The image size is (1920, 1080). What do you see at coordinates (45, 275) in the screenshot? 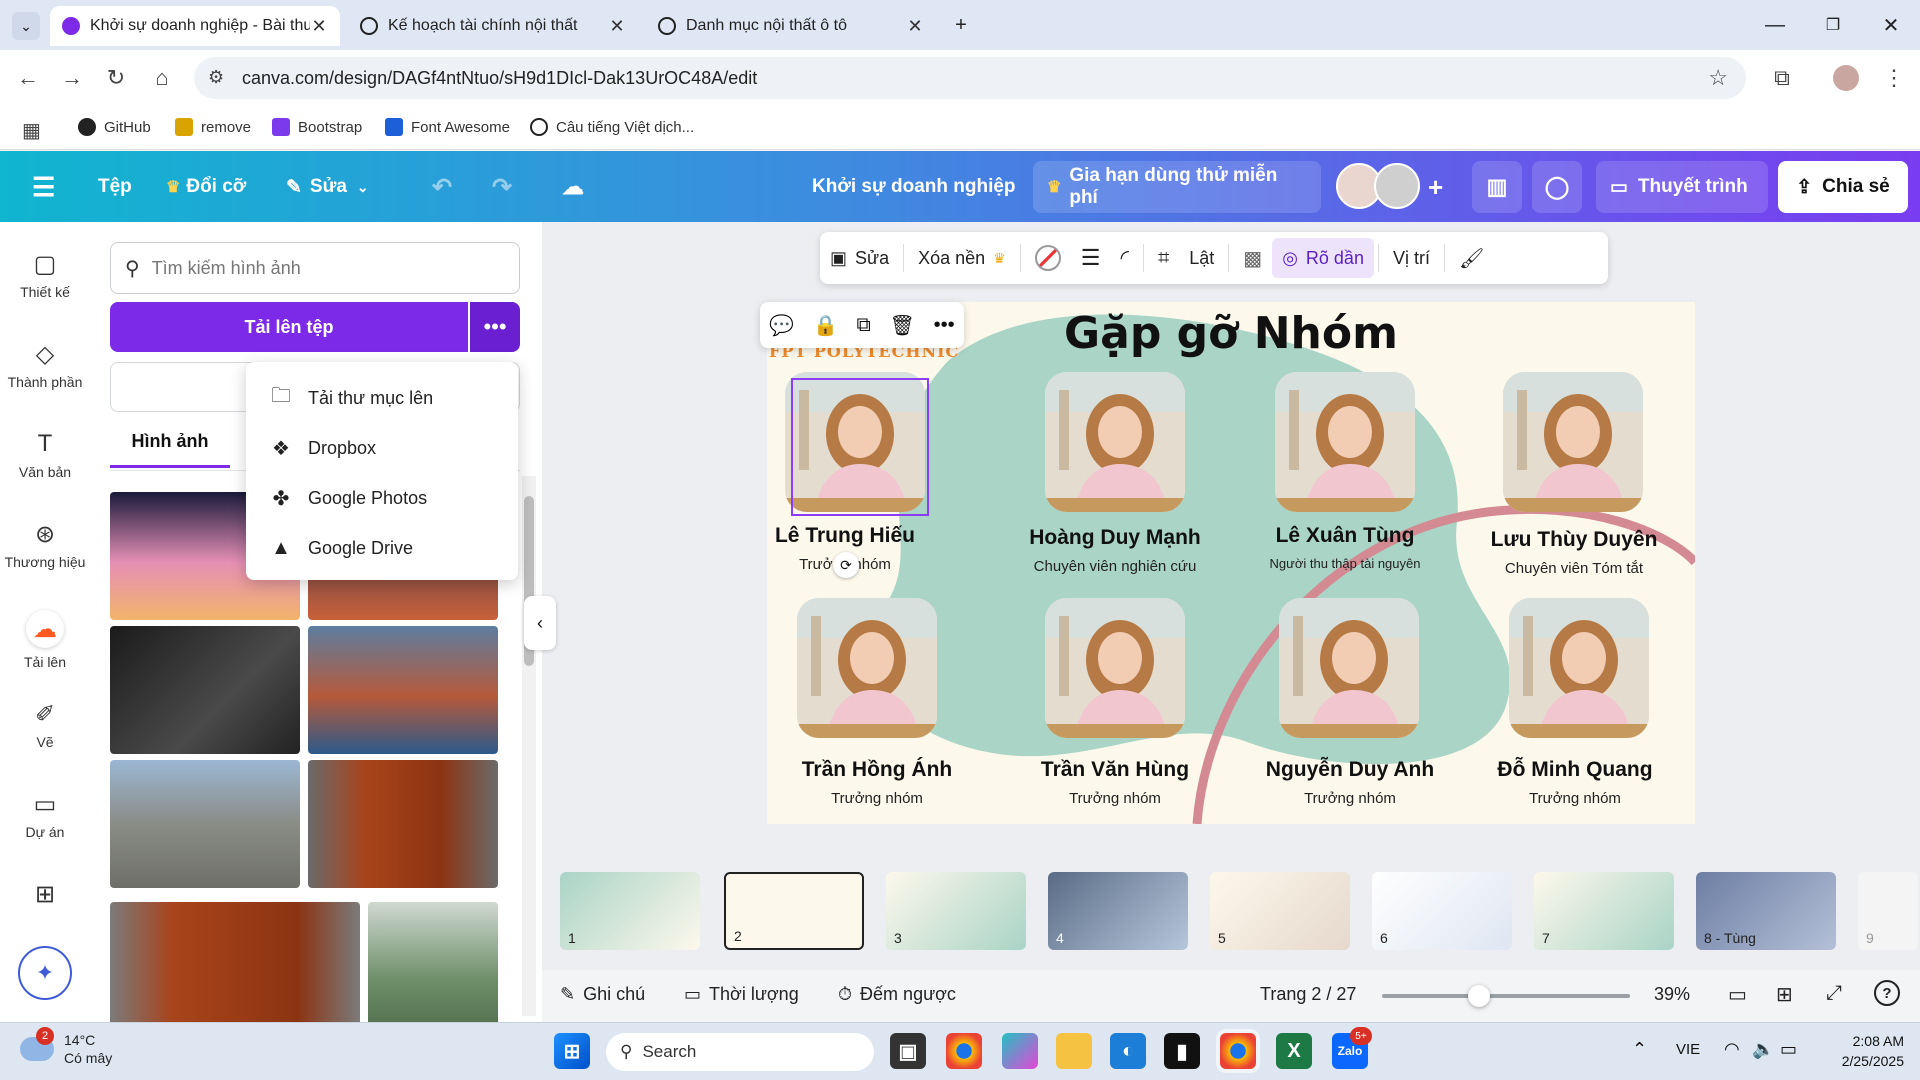
I see `rail-item-design: ▢ Thiết kế` at bounding box center [45, 275].